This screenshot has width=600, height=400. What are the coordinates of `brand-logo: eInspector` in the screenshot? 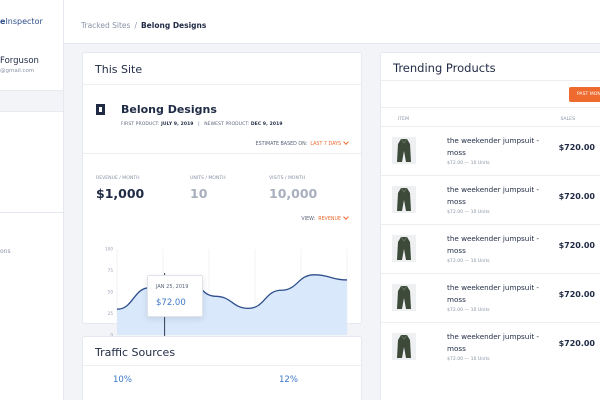 It's located at (21, 21).